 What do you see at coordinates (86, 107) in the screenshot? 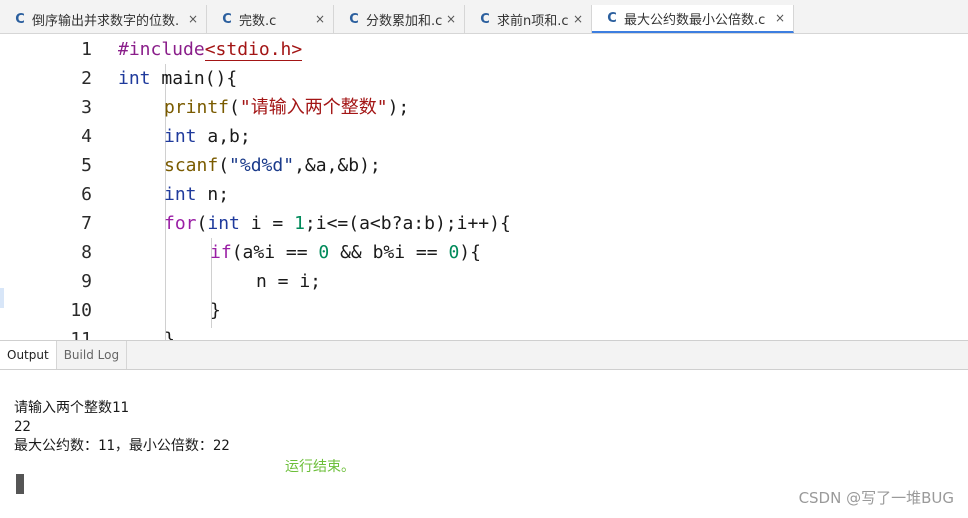
I see `line-number: 3` at bounding box center [86, 107].